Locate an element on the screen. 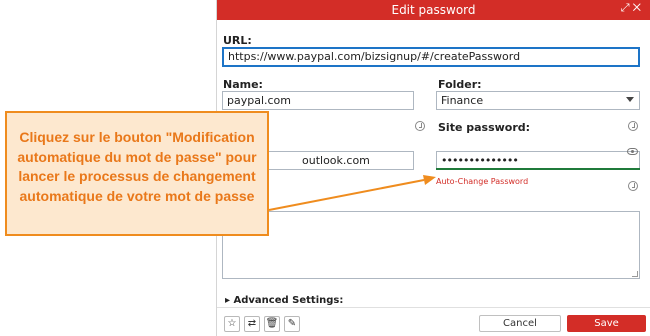 The width and height of the screenshot is (650, 336). expand-icon: ⤢ is located at coordinates (627, 8).